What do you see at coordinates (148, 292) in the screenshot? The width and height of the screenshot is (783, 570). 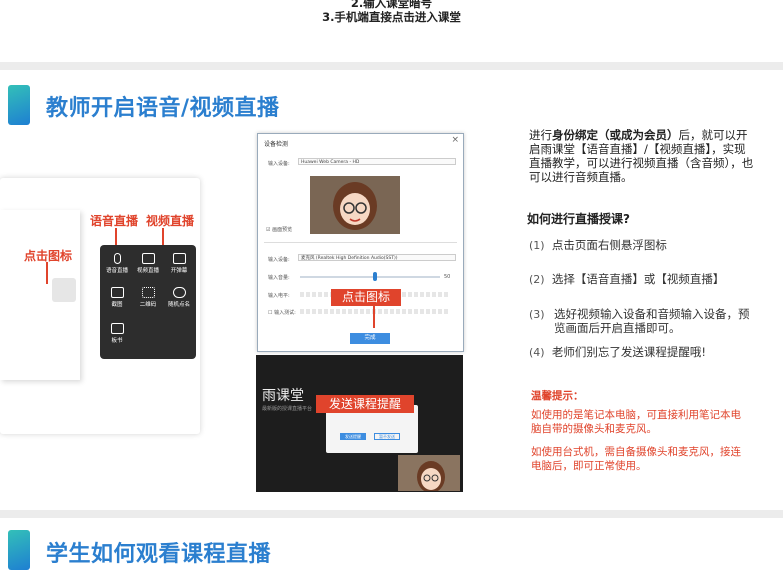 I see `qrcode-icon` at bounding box center [148, 292].